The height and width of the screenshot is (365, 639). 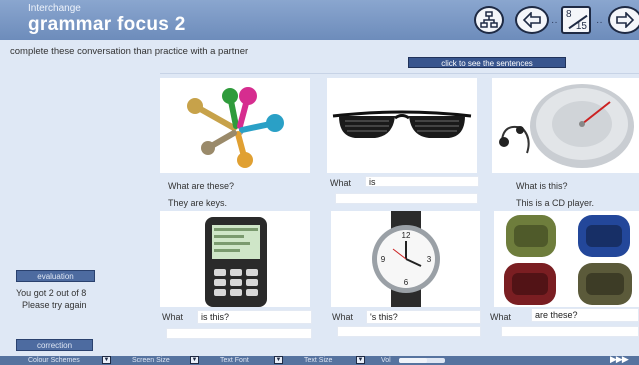 What do you see at coordinates (566, 259) in the screenshot?
I see `backpacks-image` at bounding box center [566, 259].